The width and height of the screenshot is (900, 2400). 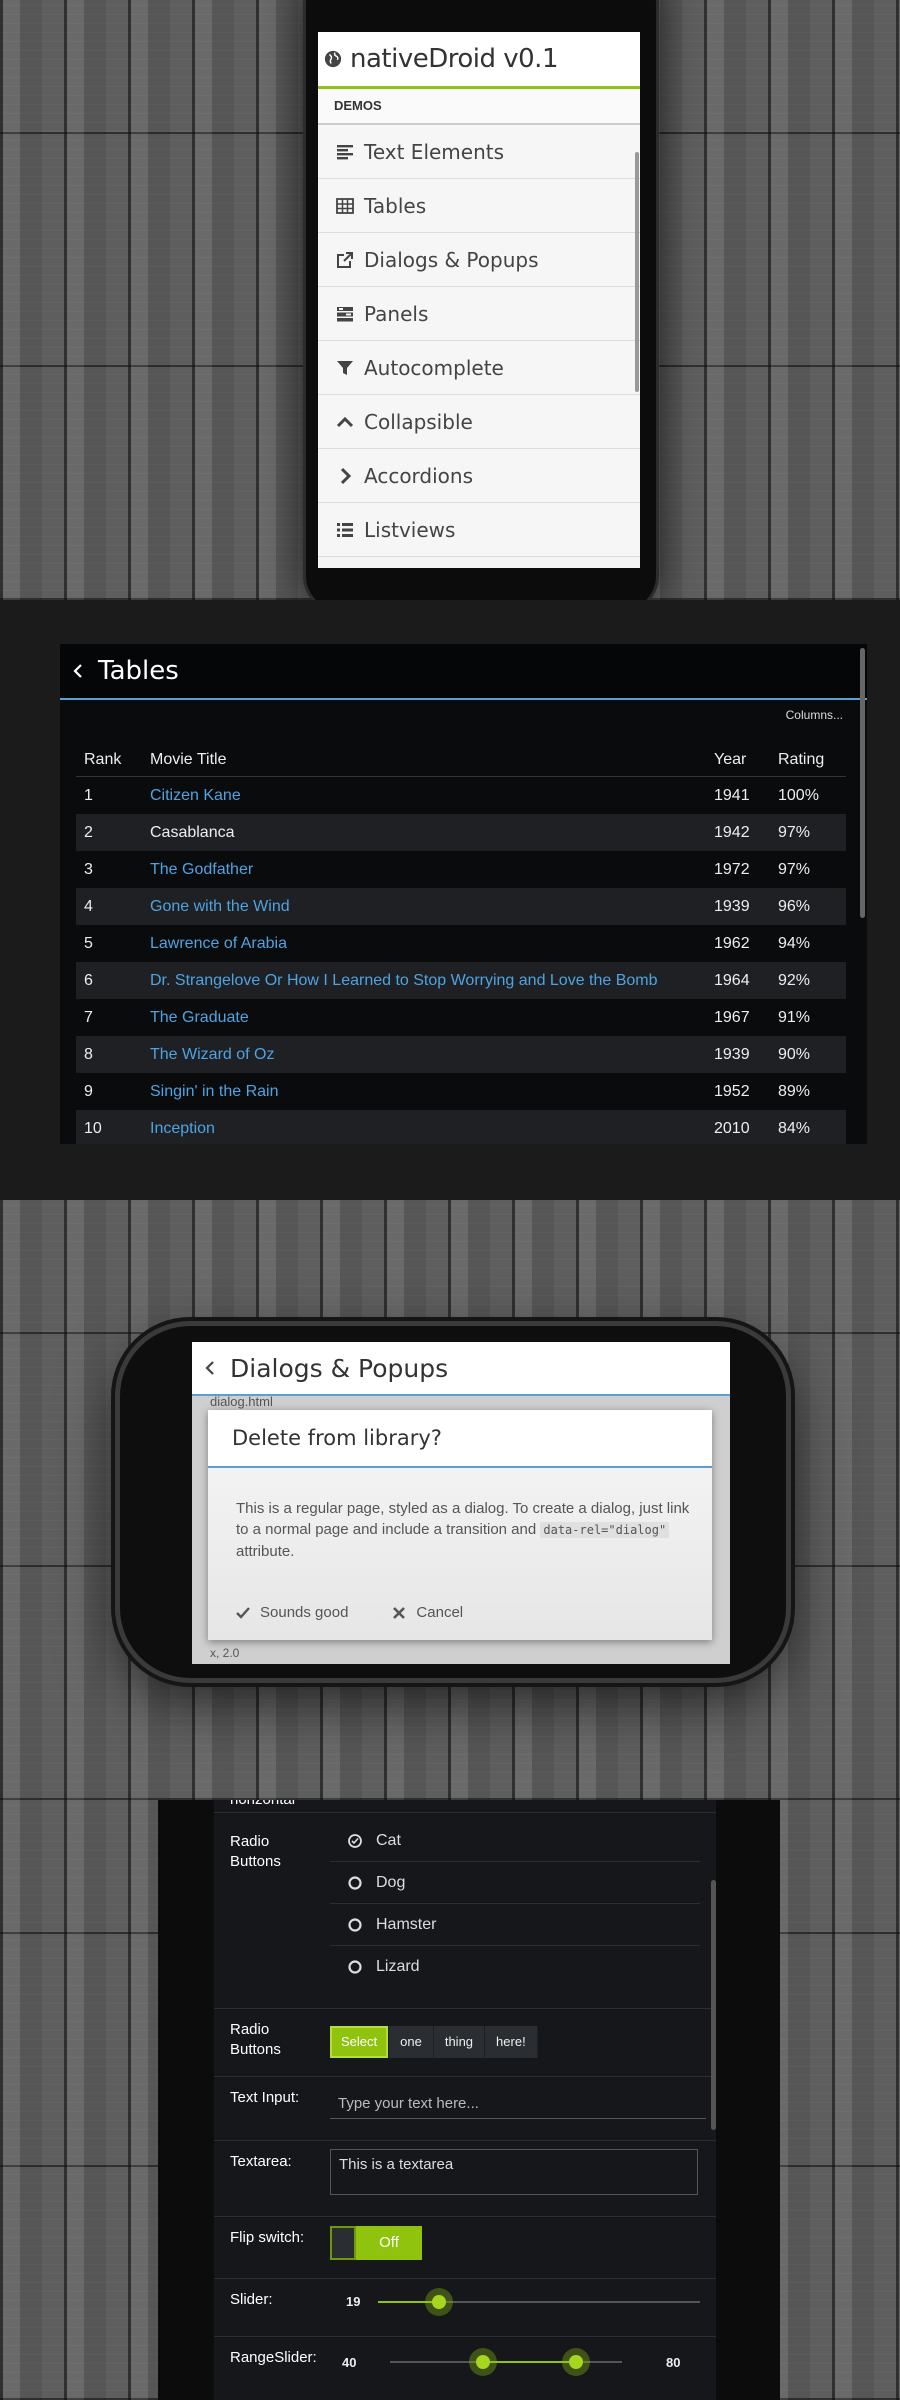 What do you see at coordinates (424, 906) in the screenshot?
I see `cell-title: Gone with the Wind` at bounding box center [424, 906].